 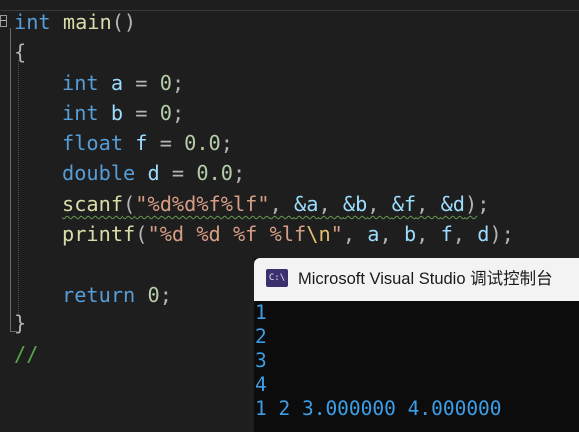 I want to click on code-line-11: }, so click(x=20, y=323).